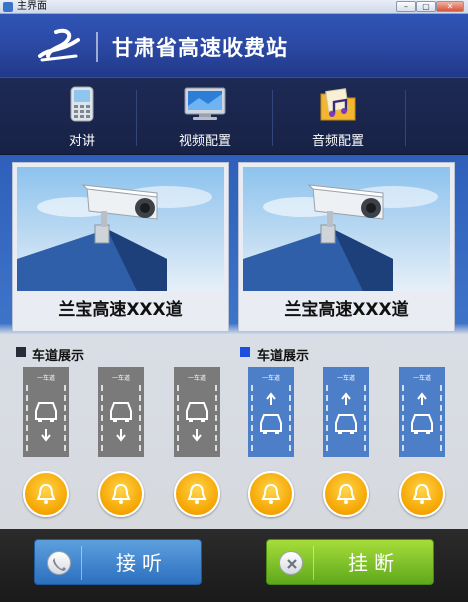  What do you see at coordinates (426, 6) in the screenshot?
I see `maximize-button: ▢` at bounding box center [426, 6].